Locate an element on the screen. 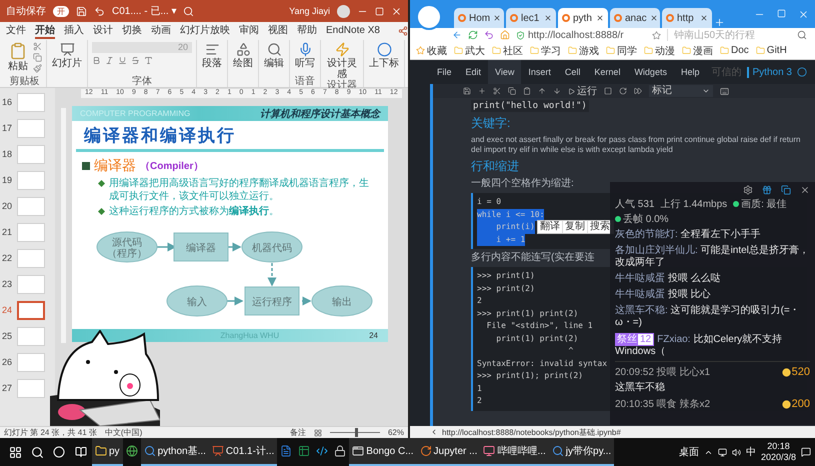  context-menu-item: 复制 is located at coordinates (575, 227).